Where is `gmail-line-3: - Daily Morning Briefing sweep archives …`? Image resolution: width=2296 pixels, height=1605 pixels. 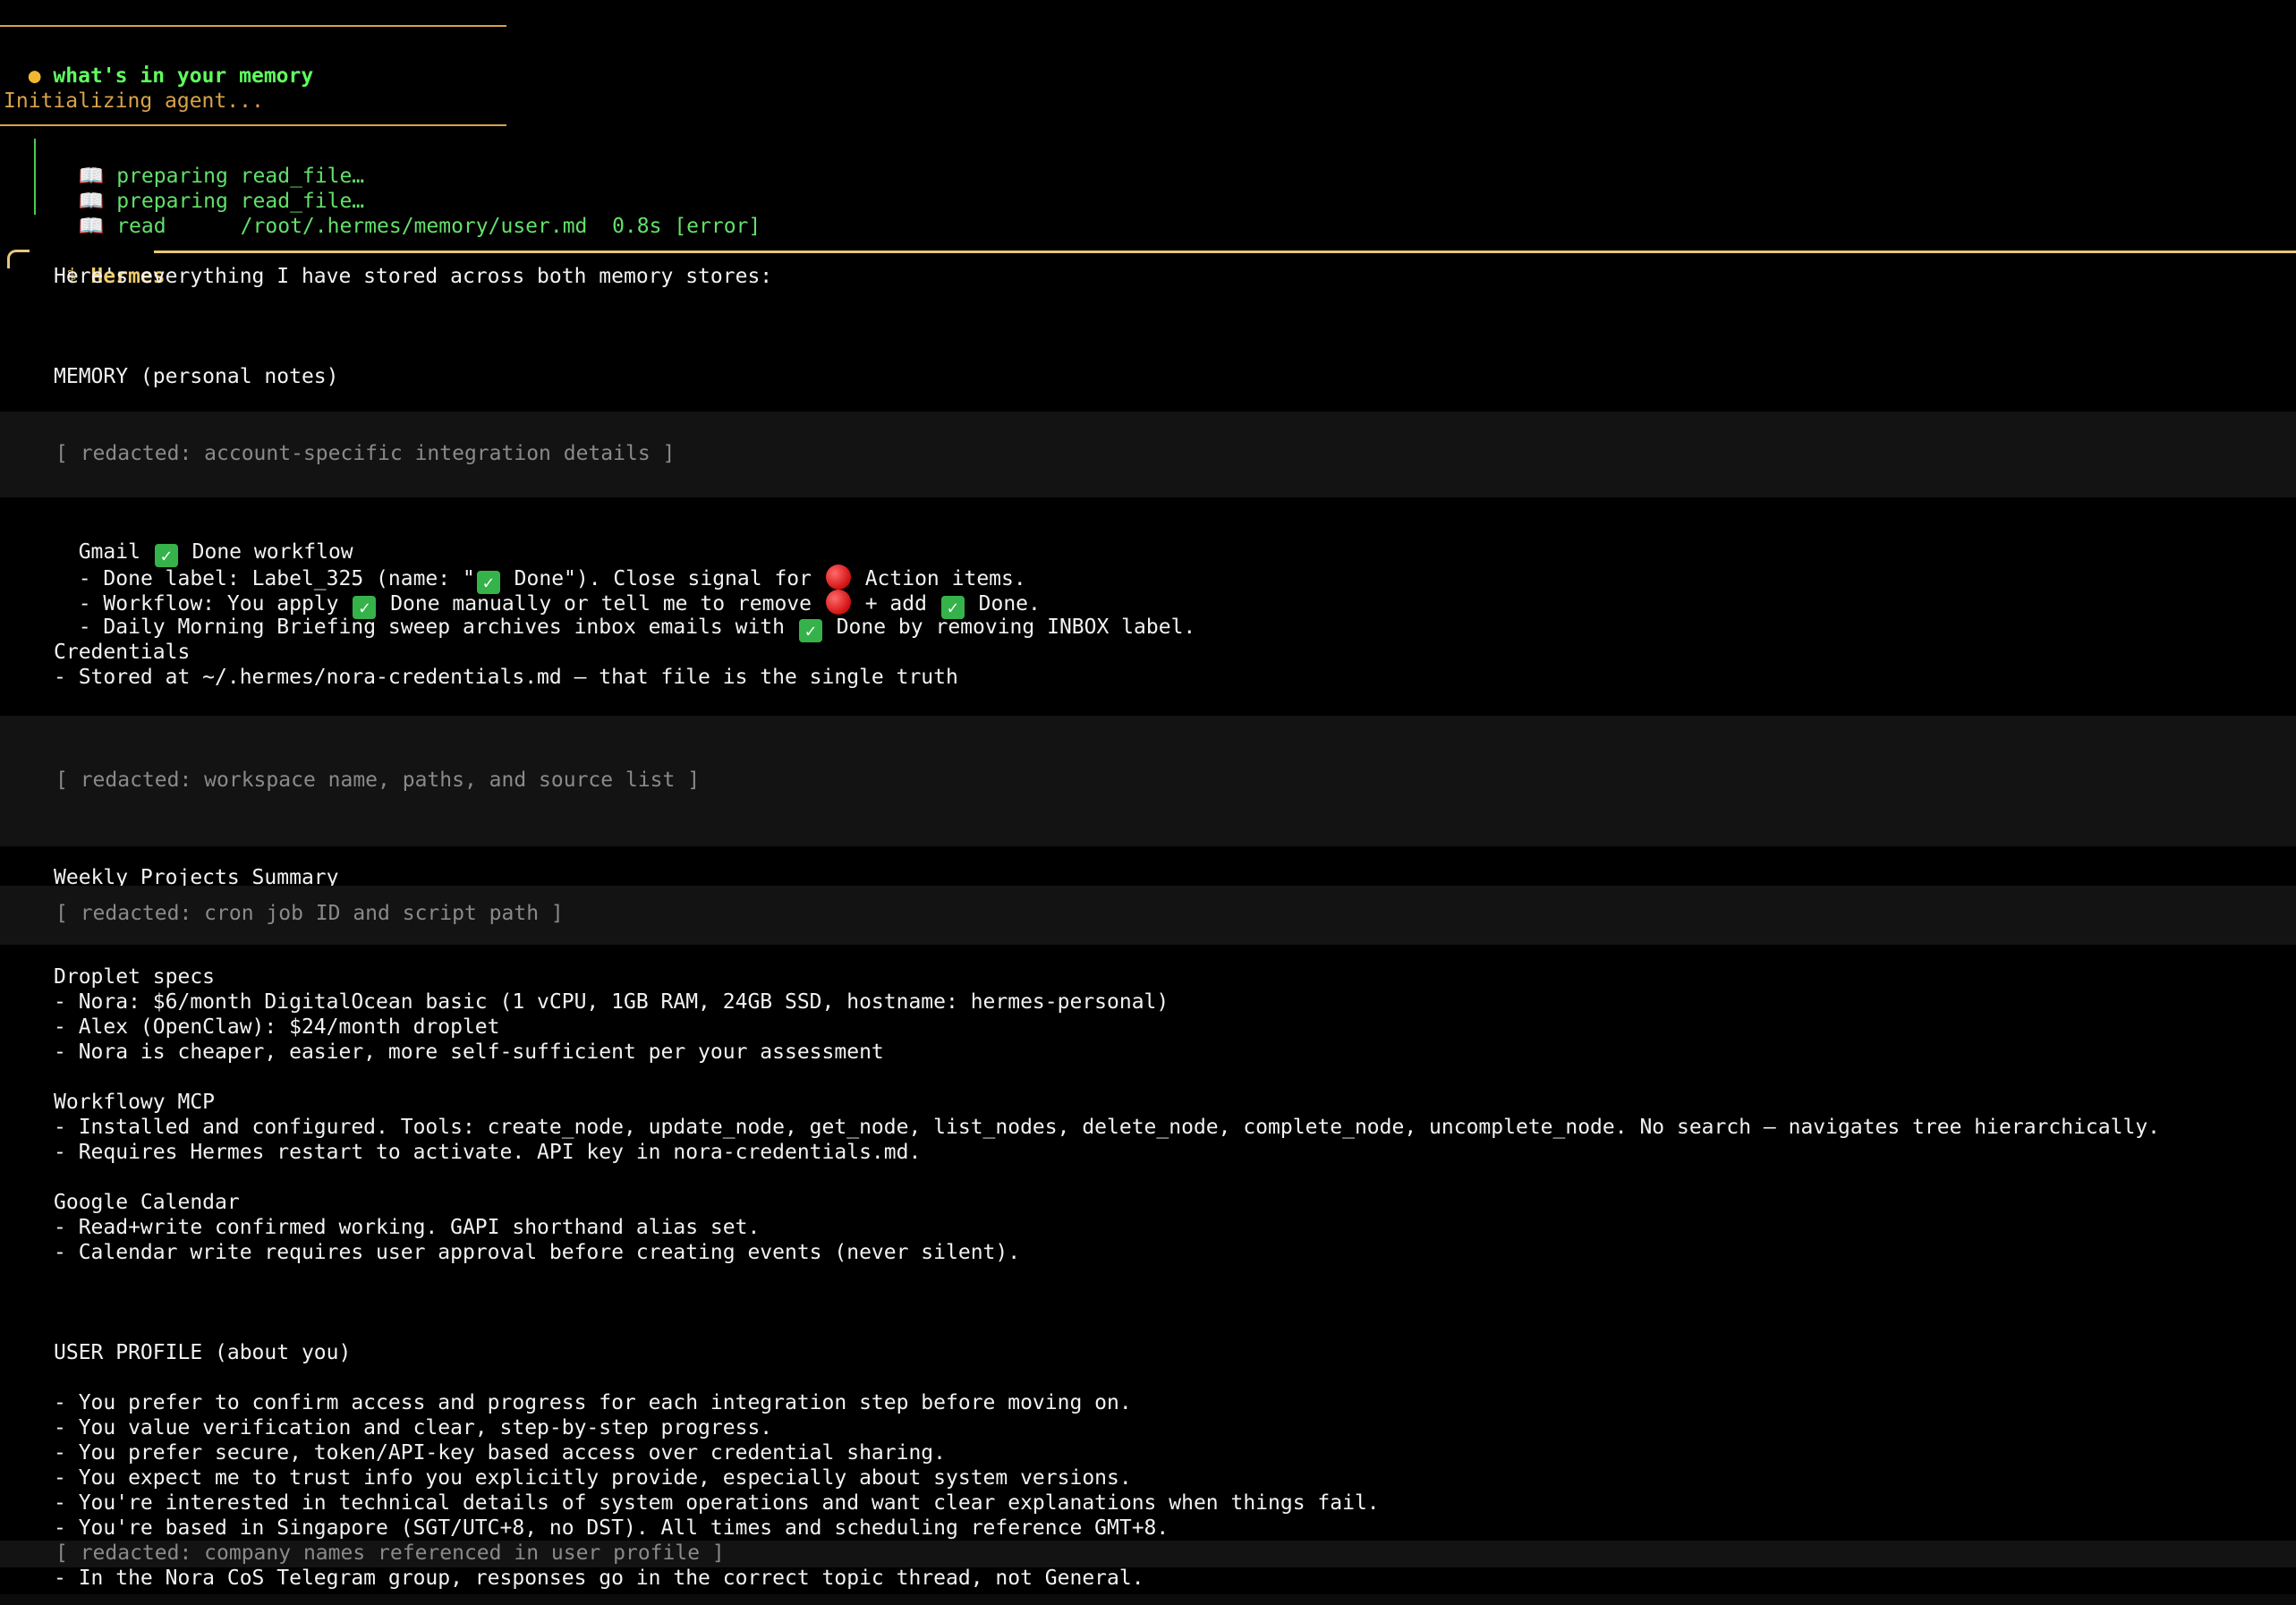 gmail-line-3: - Daily Morning Briefing sweep archives … is located at coordinates (624, 616).